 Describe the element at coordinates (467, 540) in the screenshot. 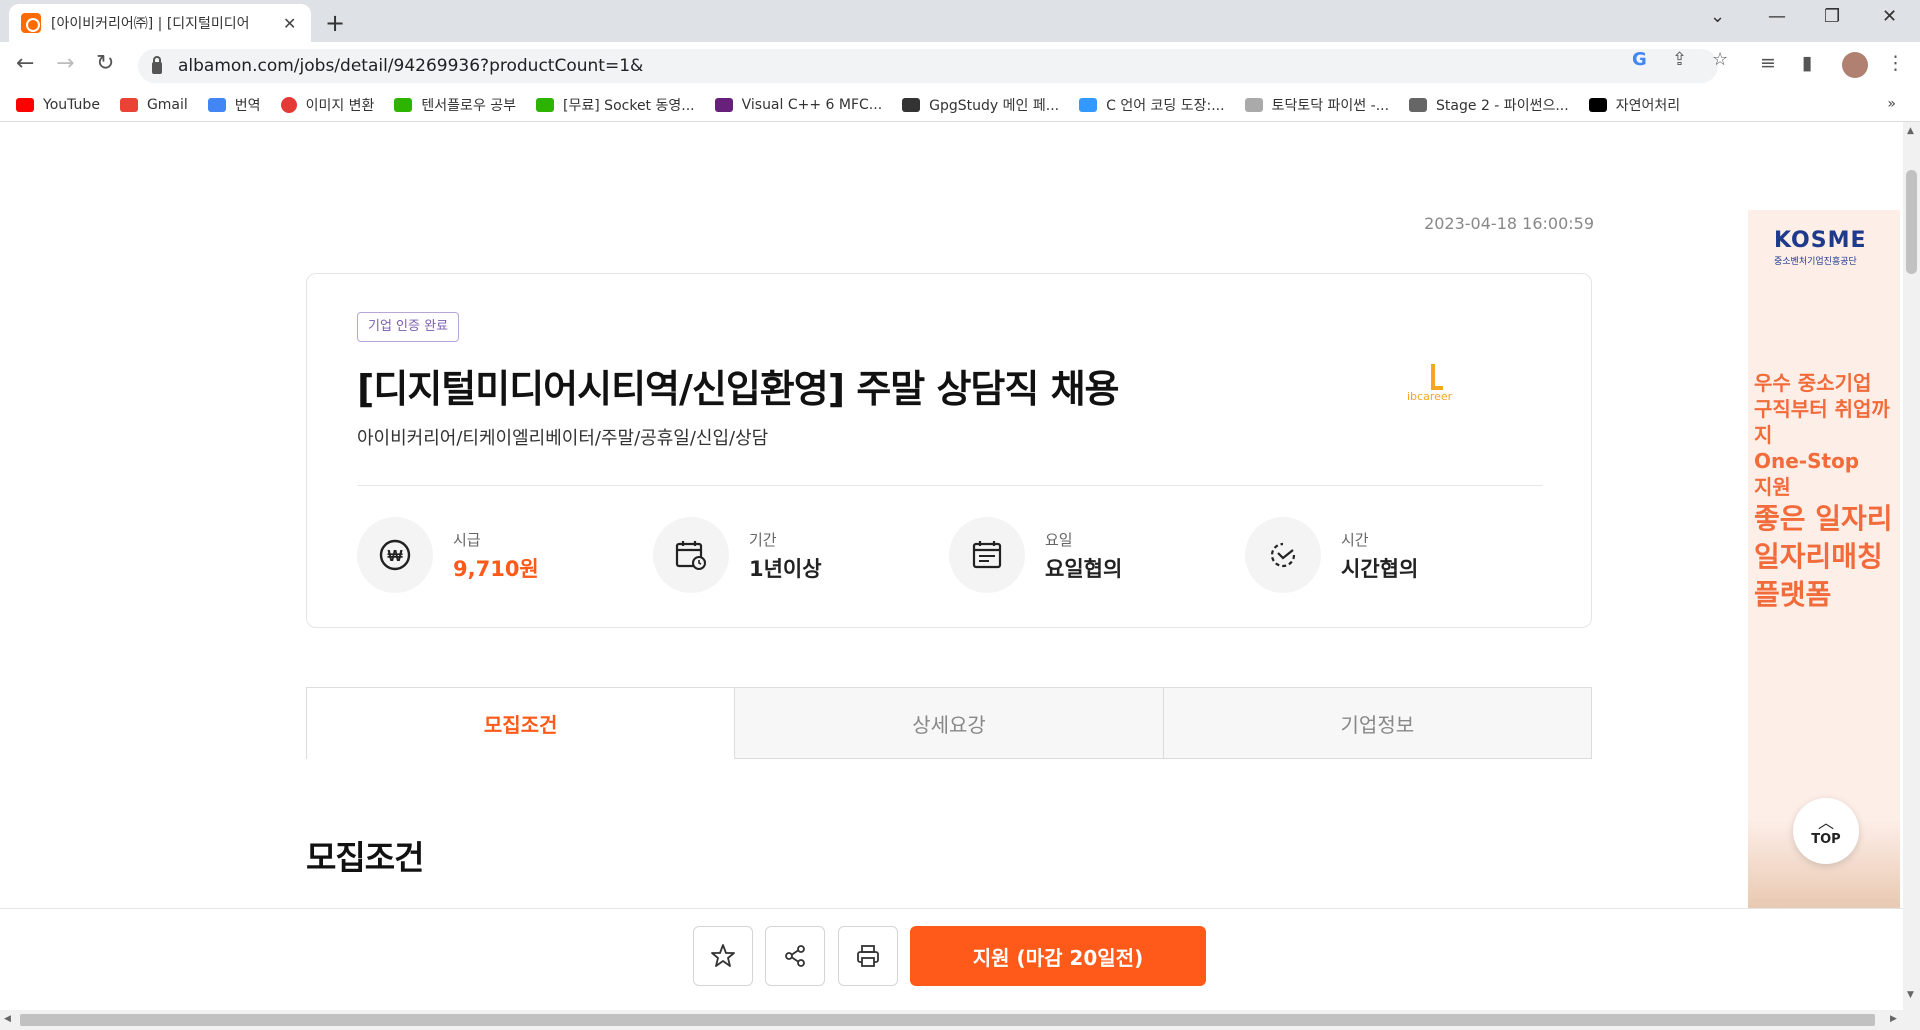

I see `info-label: 시급` at that location.